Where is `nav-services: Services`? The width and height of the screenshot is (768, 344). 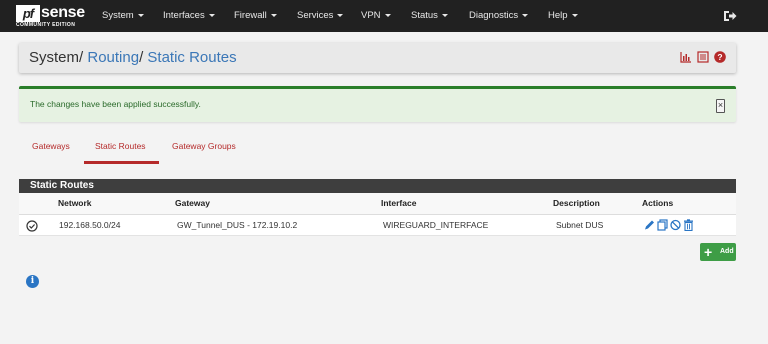
nav-services: Services is located at coordinates (320, 16).